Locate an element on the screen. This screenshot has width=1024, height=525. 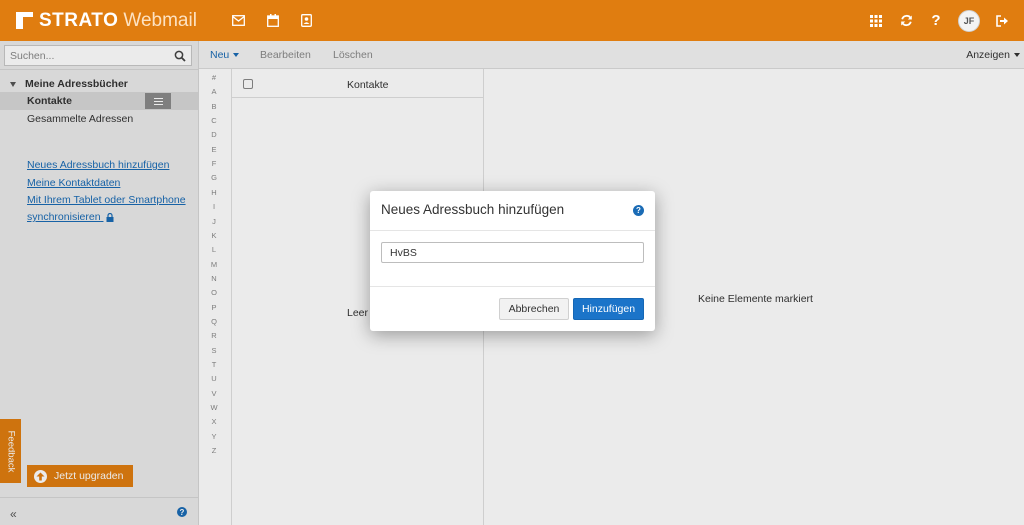
sidebar-help-icon: ? is located at coordinates (182, 512).